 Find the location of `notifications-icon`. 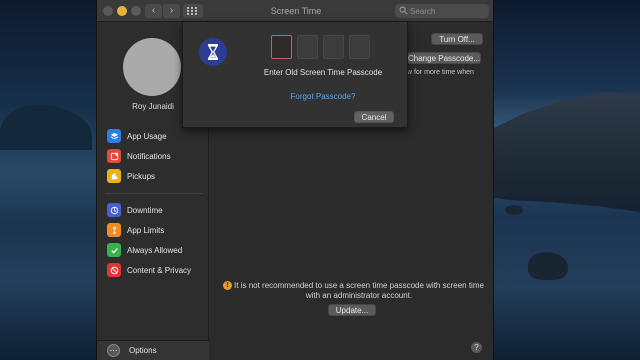

notifications-icon is located at coordinates (114, 156).